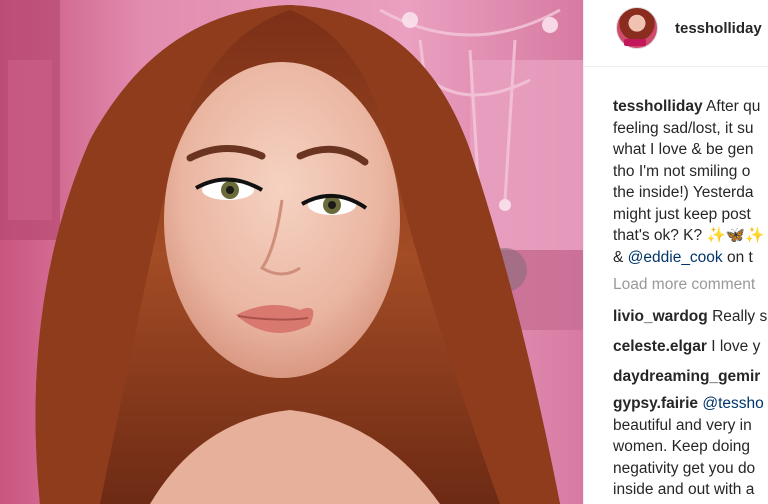  What do you see at coordinates (660, 346) in the screenshot?
I see `comment-username: celeste.elgar` at bounding box center [660, 346].